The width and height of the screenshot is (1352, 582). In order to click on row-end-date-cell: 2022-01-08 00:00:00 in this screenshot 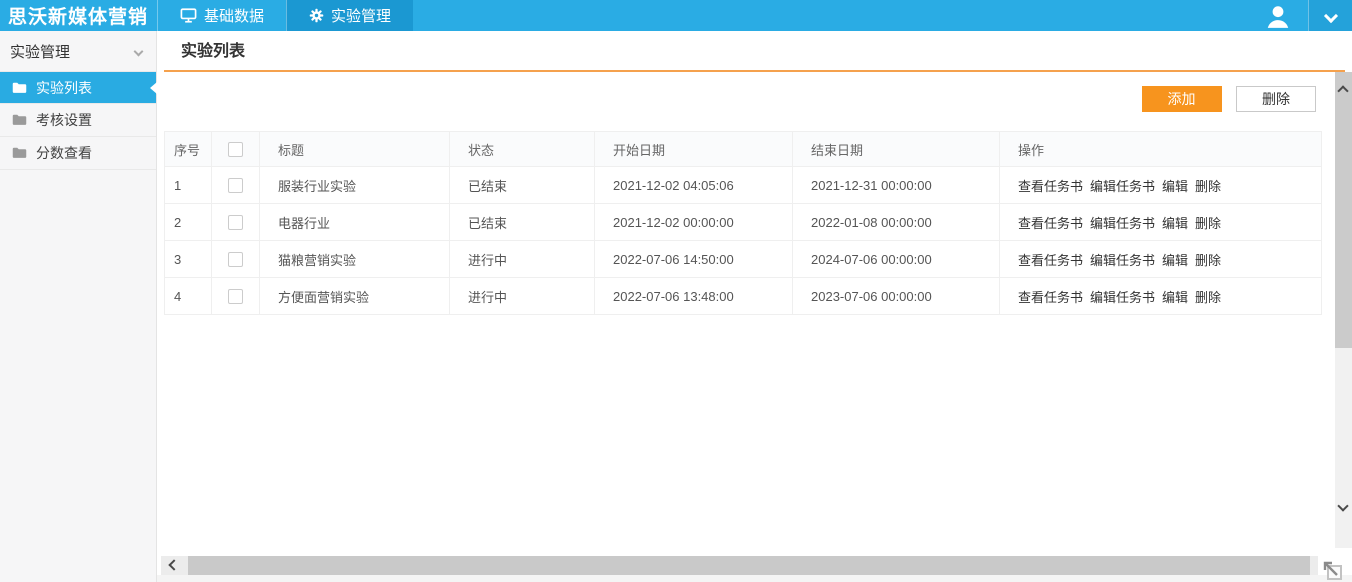, I will do `click(896, 222)`.